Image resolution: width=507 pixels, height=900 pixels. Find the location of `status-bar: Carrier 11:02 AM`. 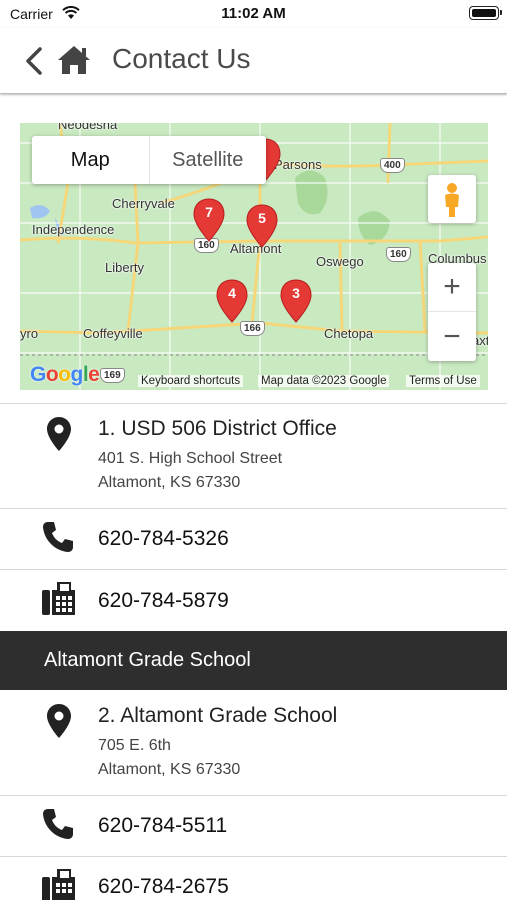

status-bar: Carrier 11:02 AM is located at coordinates (253, 14).